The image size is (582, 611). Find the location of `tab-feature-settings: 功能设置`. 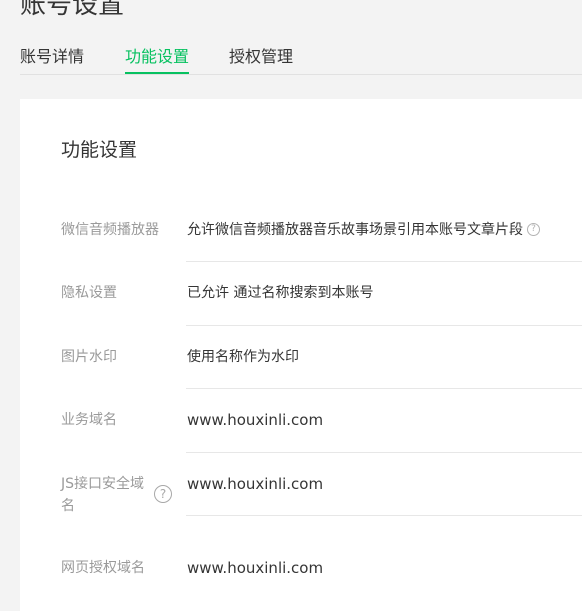

tab-feature-settings: 功能设置 is located at coordinates (157, 60).